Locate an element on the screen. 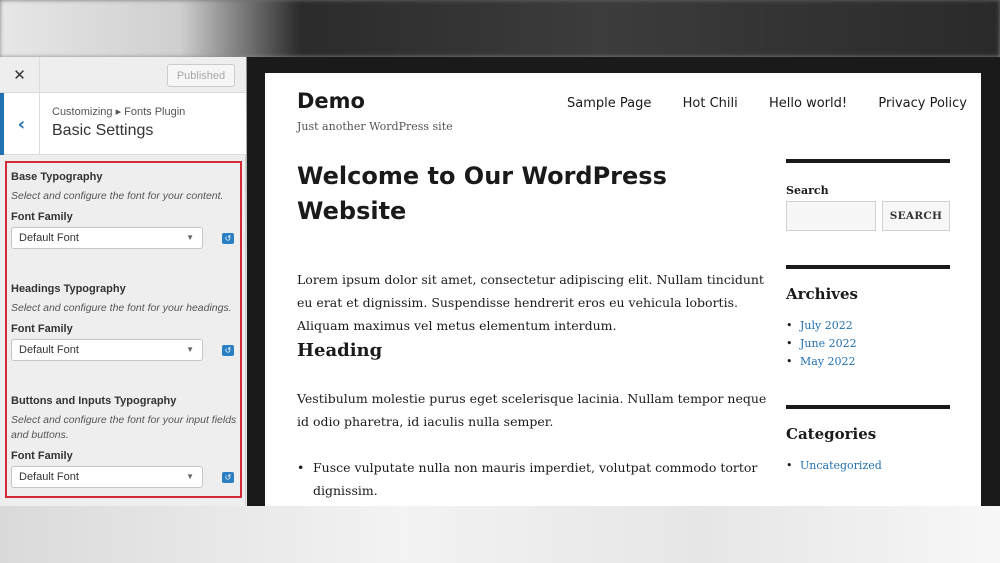  post-title: Welcome to Our WordPress Website is located at coordinates (482, 193).